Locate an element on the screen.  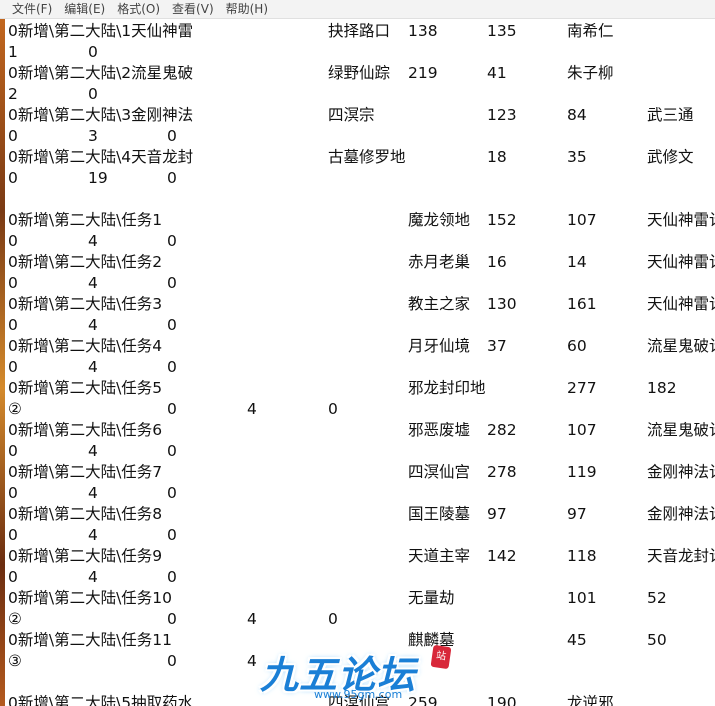
text-line: 0新增\第二大陆\3金刚神法 四溟宗 123 84 武三通 is located at coordinates (357, 115).